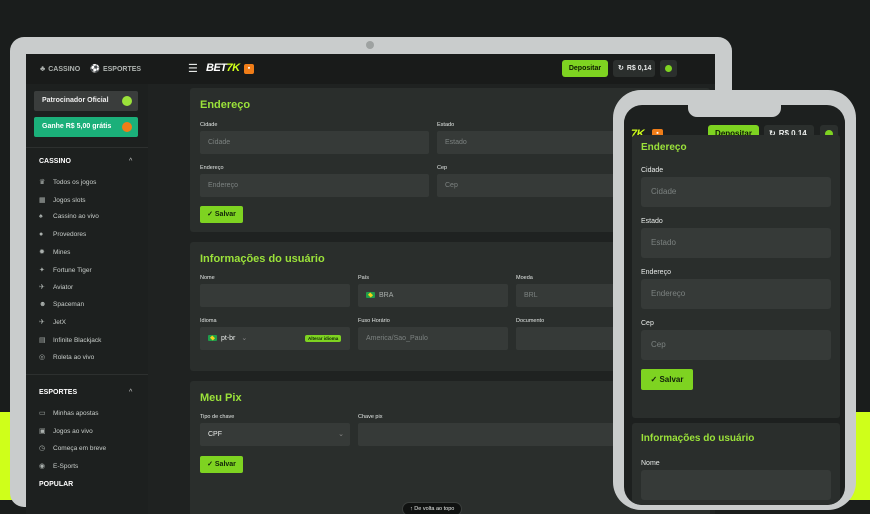 This screenshot has width=870, height=514. What do you see at coordinates (667, 379) in the screenshot?
I see `save-address-button-mobile: ✓ Salvar` at bounding box center [667, 379].